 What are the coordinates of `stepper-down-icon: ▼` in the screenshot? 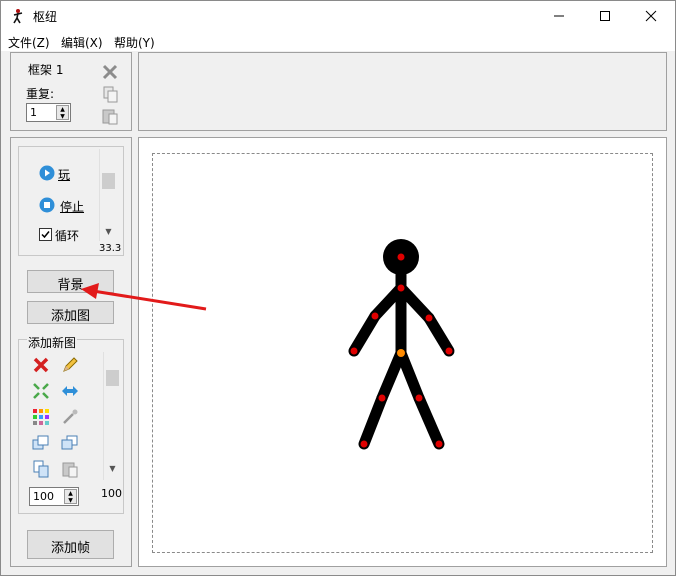 It's located at (62, 116).